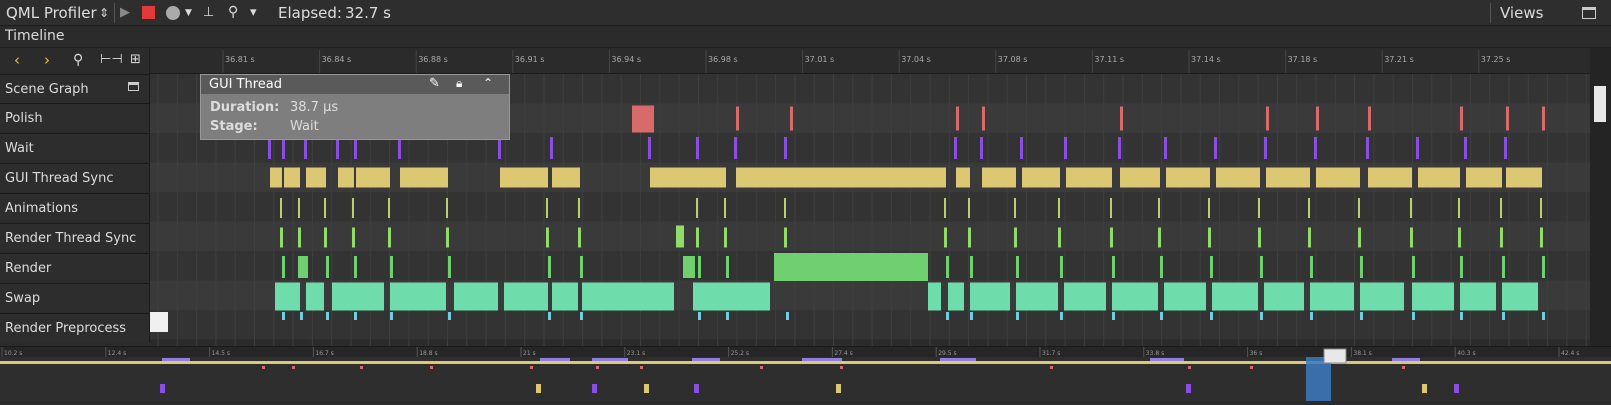  What do you see at coordinates (1600, 104) in the screenshot?
I see `scrollbar-handle` at bounding box center [1600, 104].